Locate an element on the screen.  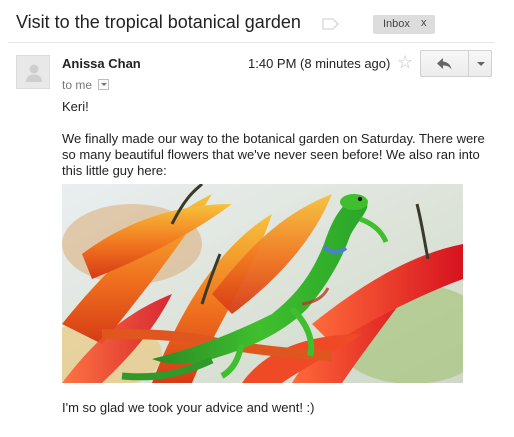
person-silhouette-icon is located at coordinates (34, 73).